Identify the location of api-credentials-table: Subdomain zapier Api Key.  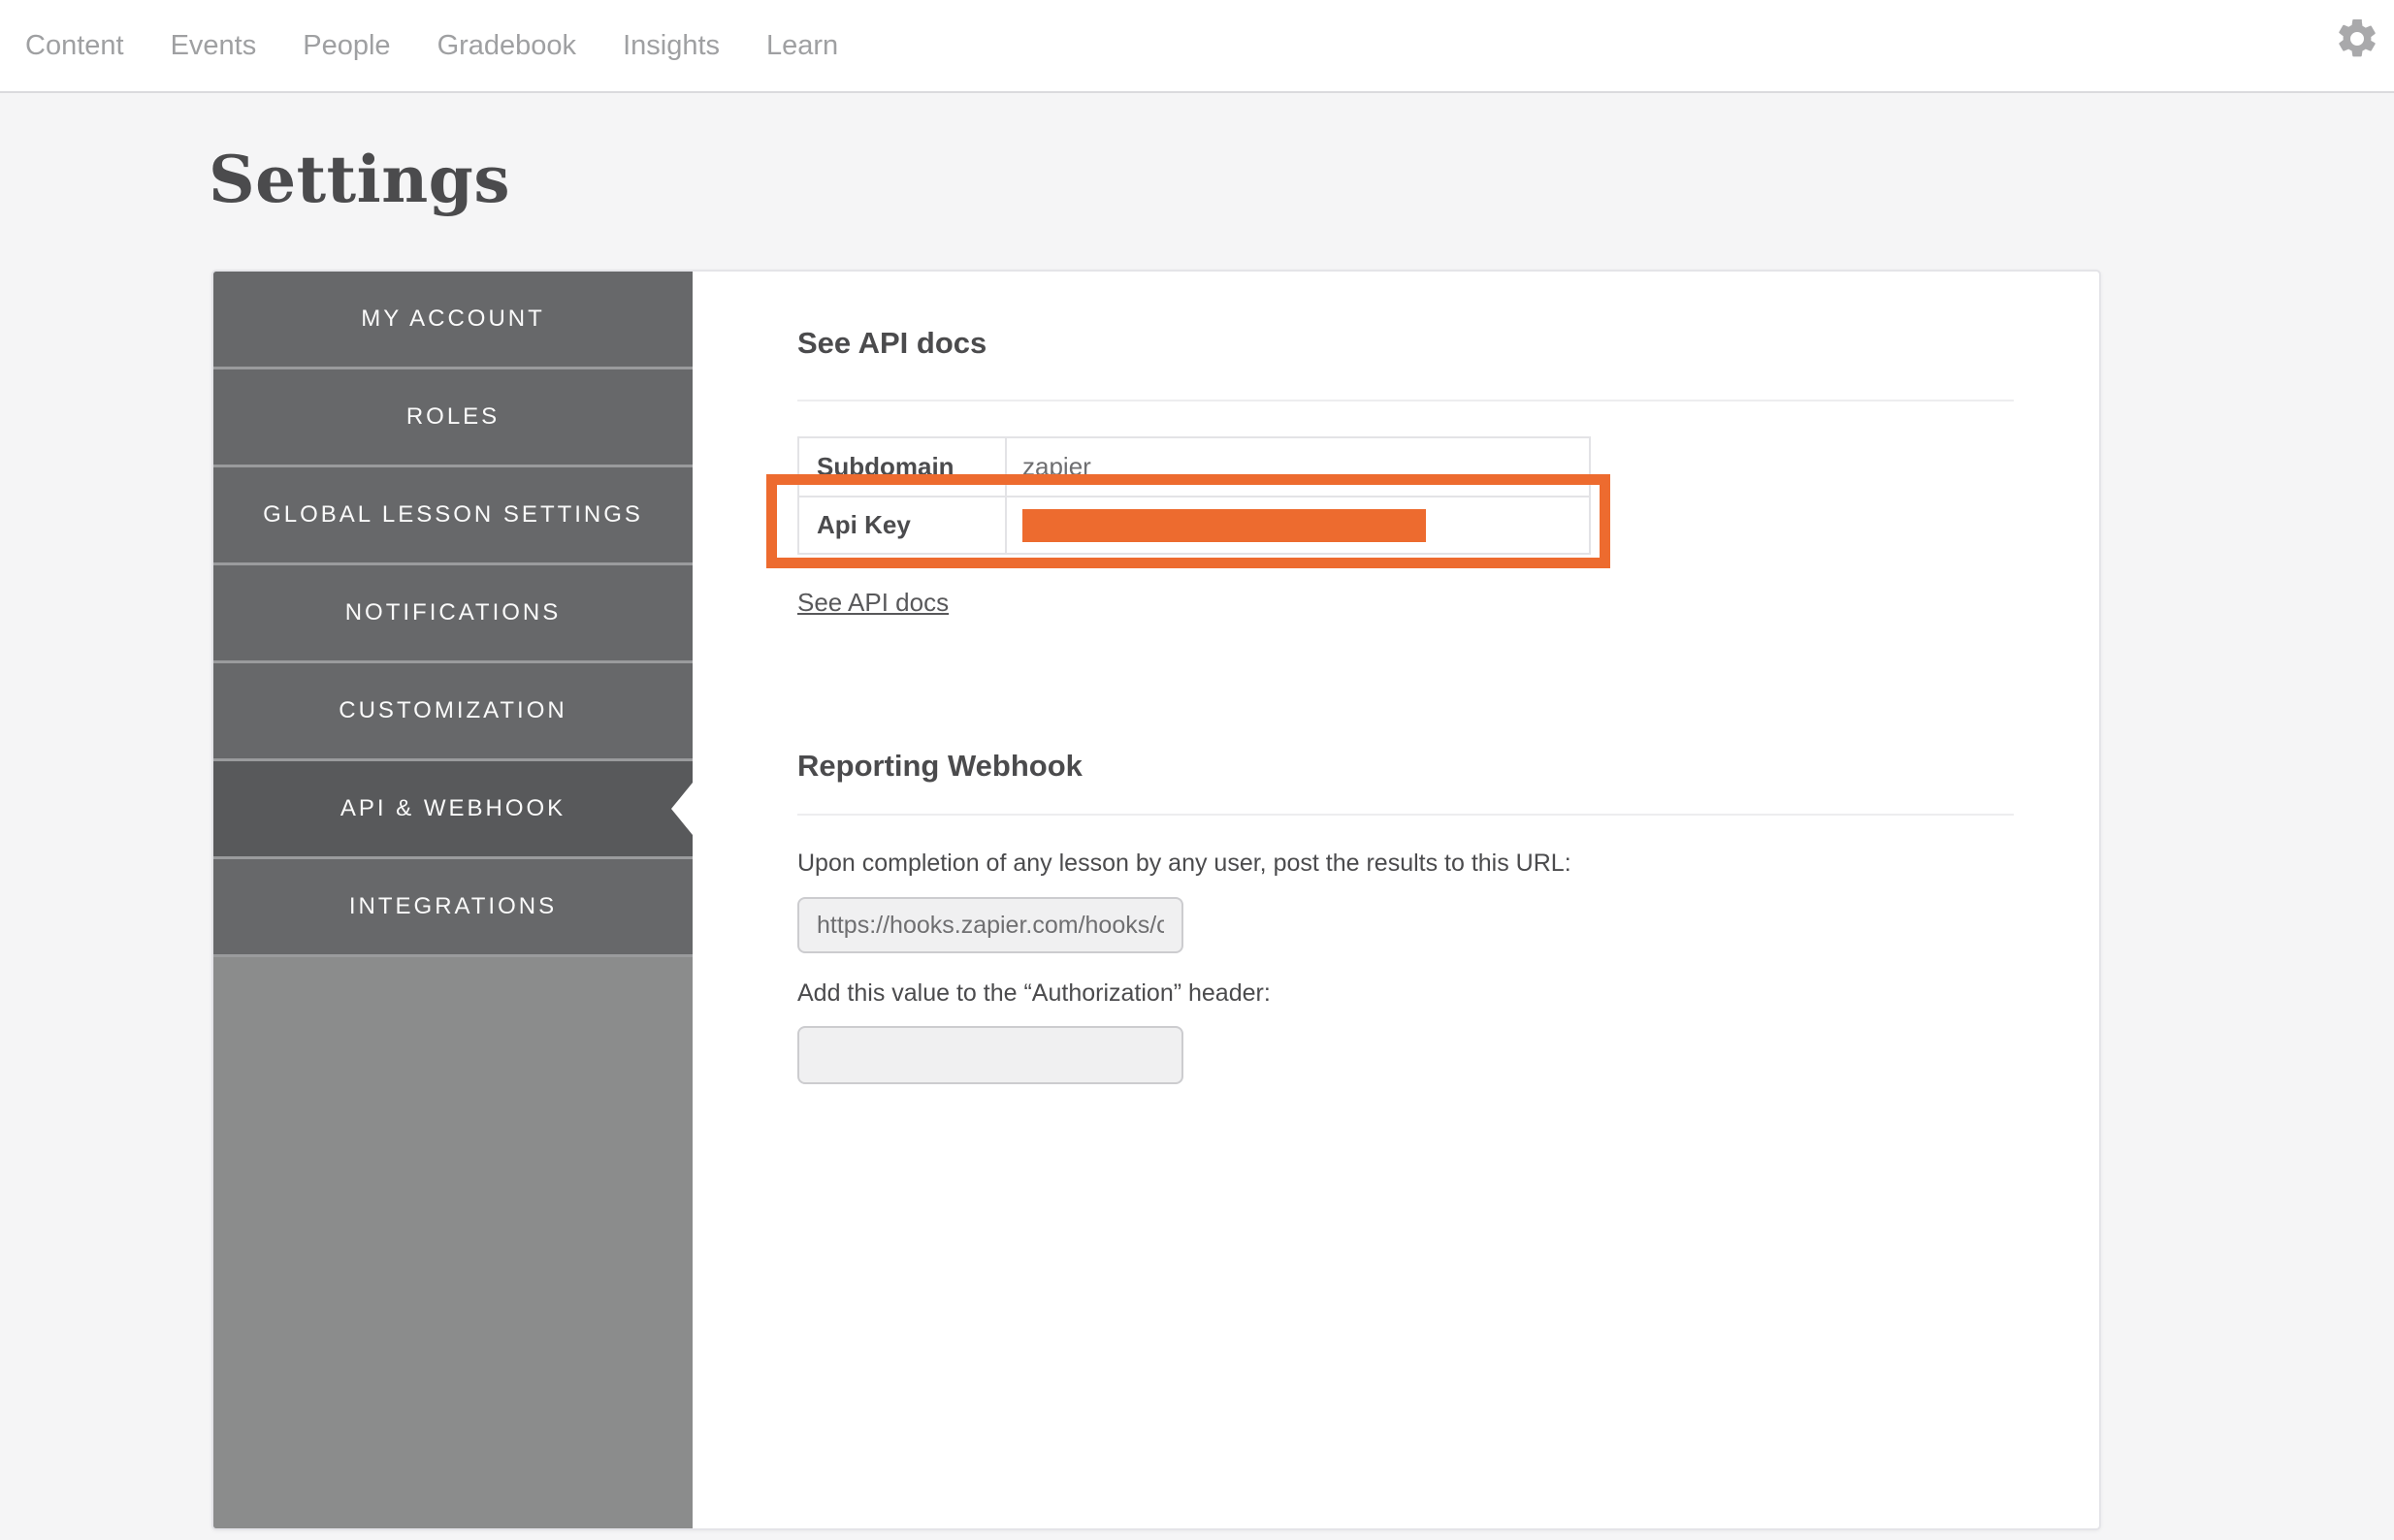
(1194, 495).